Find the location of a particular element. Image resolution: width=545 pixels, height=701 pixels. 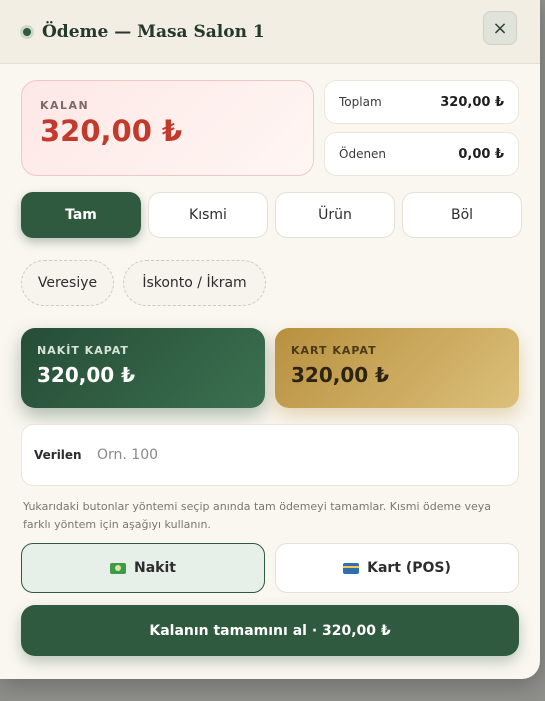

tab-kismi: Kısmi is located at coordinates (208, 215).